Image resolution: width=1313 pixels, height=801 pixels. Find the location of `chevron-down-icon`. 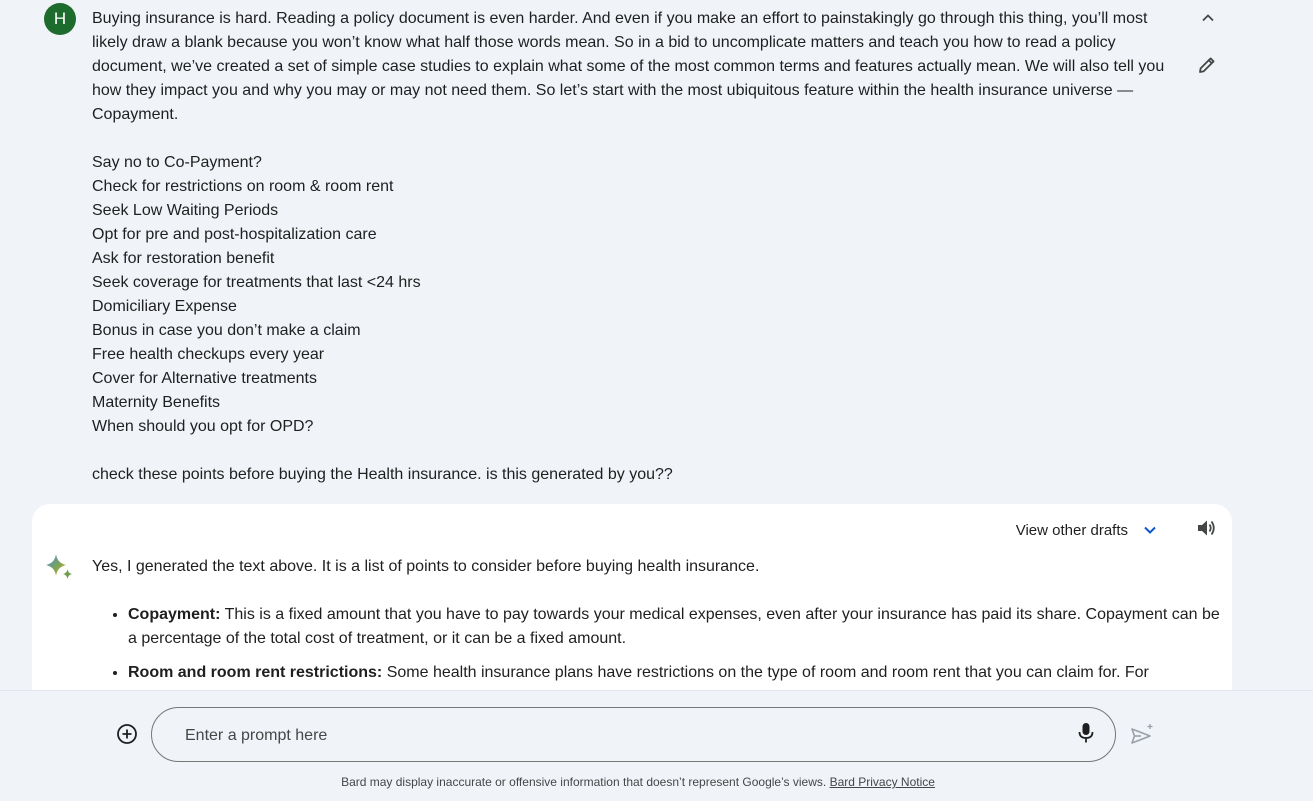

chevron-down-icon is located at coordinates (1150, 530).